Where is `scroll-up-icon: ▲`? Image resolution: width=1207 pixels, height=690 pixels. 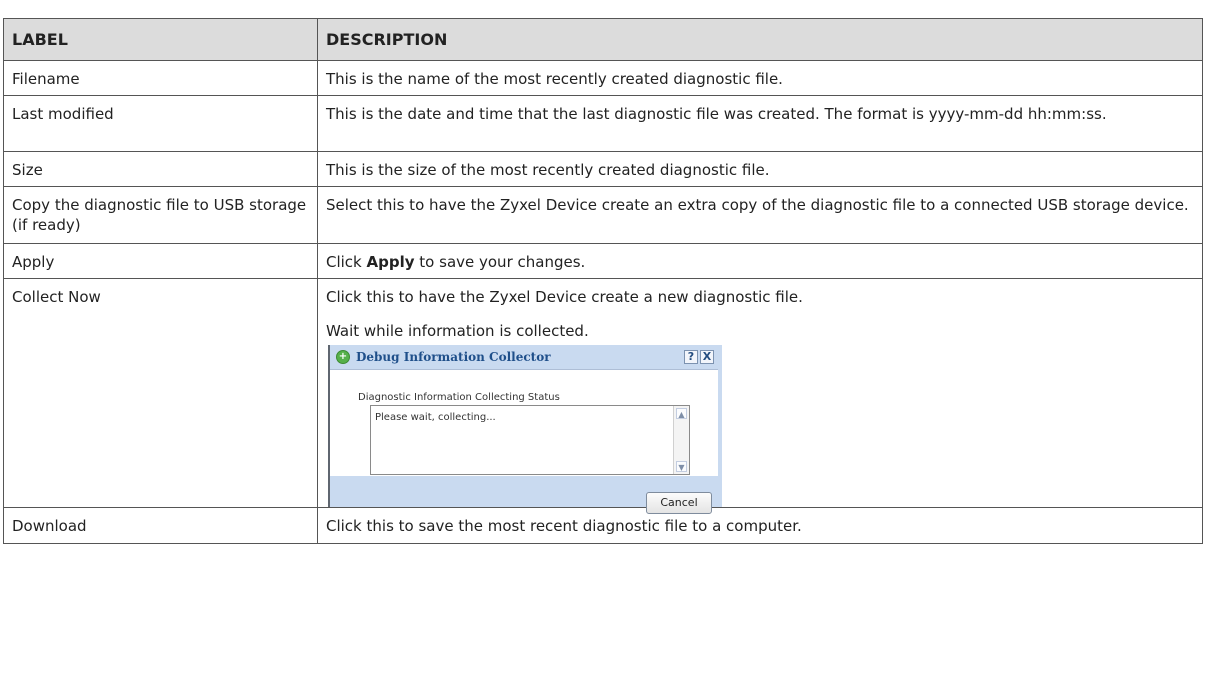
scroll-up-icon: ▲ is located at coordinates (681, 413).